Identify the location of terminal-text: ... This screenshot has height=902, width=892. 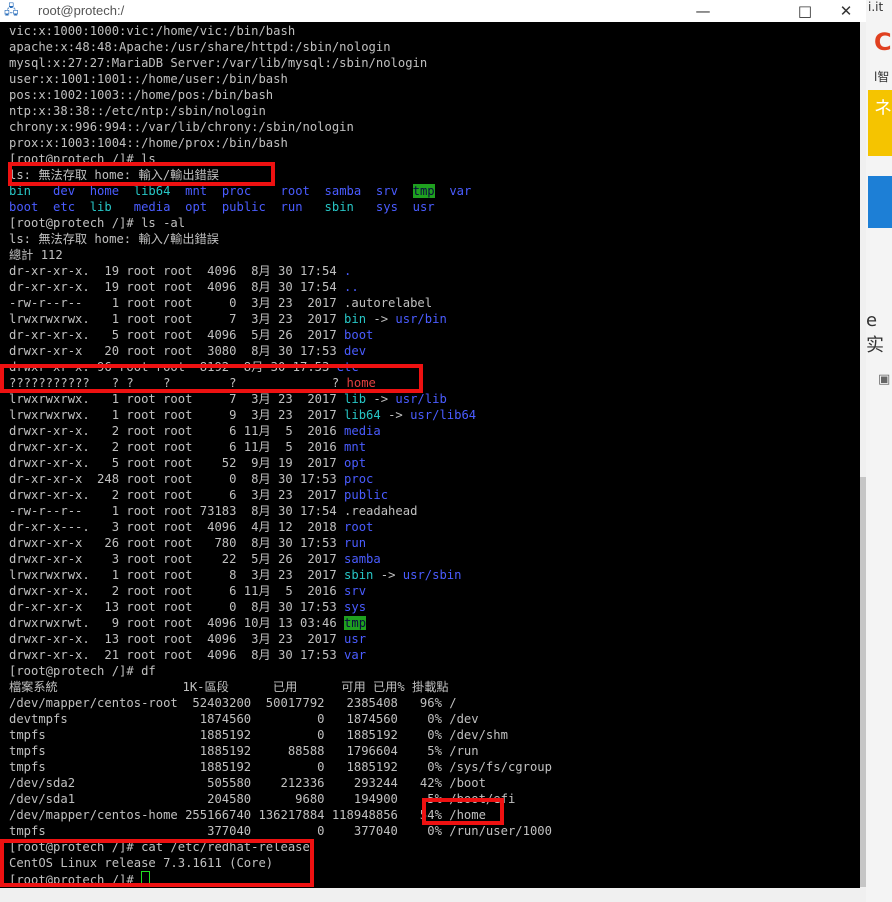
(351, 287).